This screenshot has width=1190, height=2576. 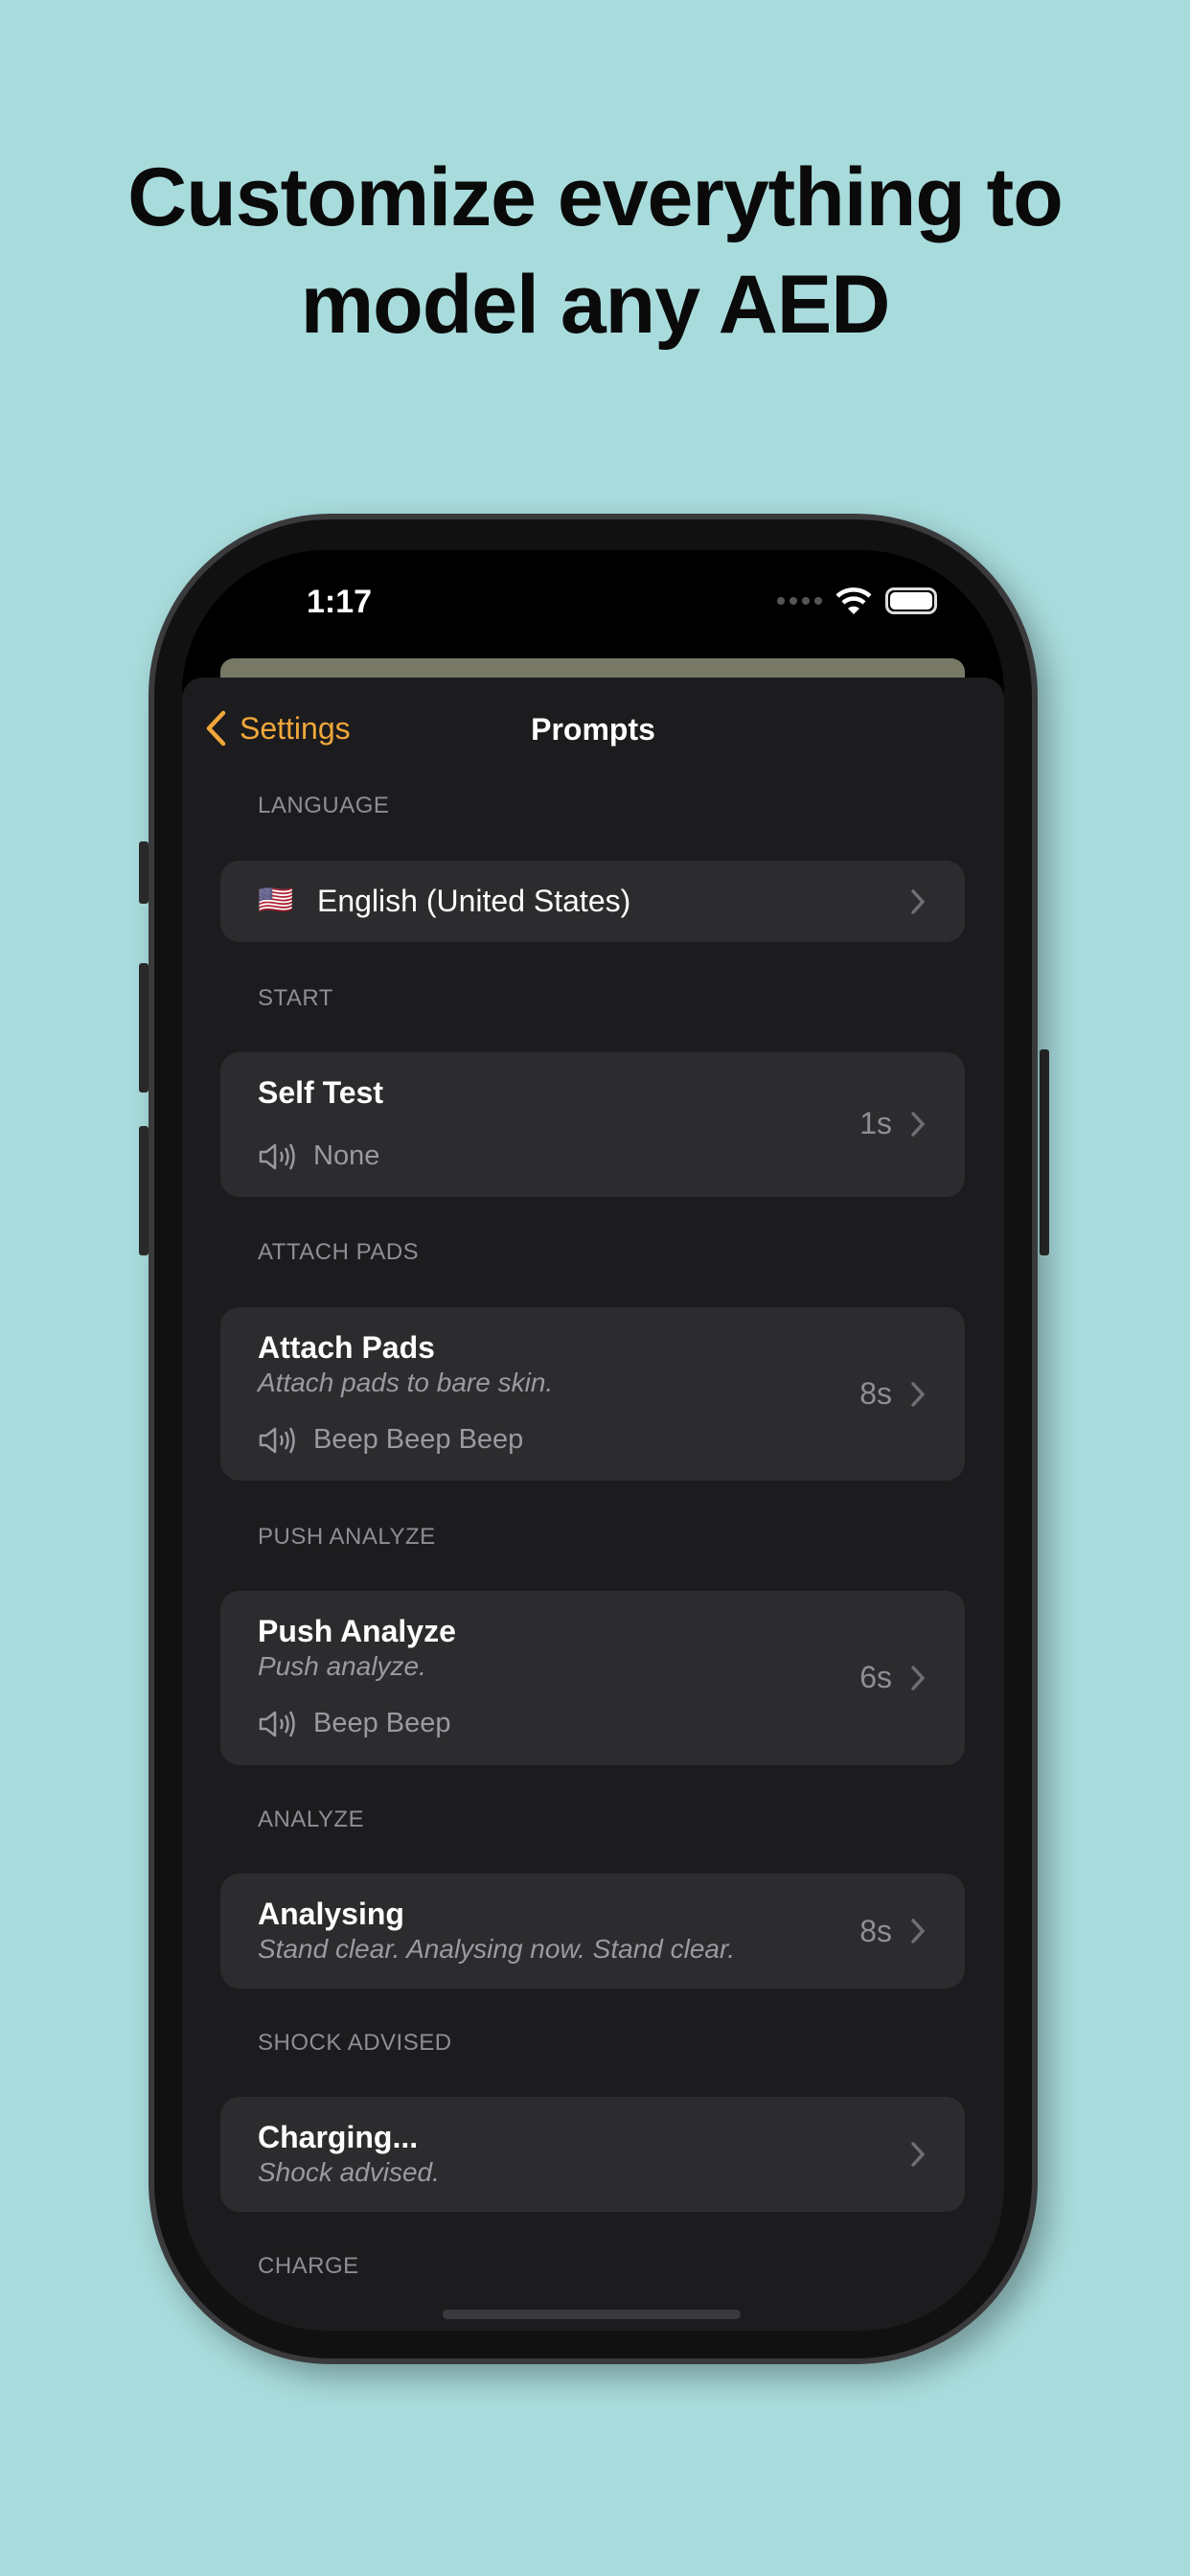 I want to click on side-button, so click(x=1044, y=1152).